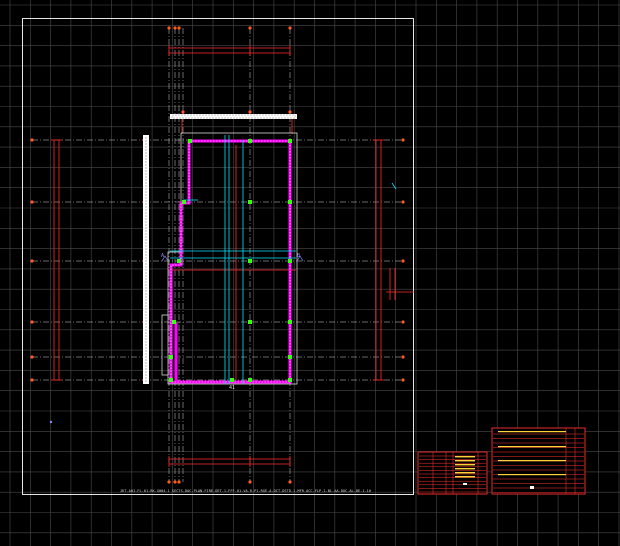 The height and width of the screenshot is (546, 620). What do you see at coordinates (51, 422) in the screenshot?
I see `stray-point` at bounding box center [51, 422].